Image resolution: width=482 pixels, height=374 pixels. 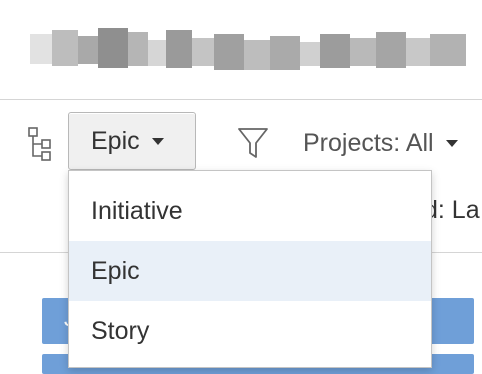 What do you see at coordinates (452, 210) in the screenshot?
I see `partially-hidden-label: d: La` at bounding box center [452, 210].